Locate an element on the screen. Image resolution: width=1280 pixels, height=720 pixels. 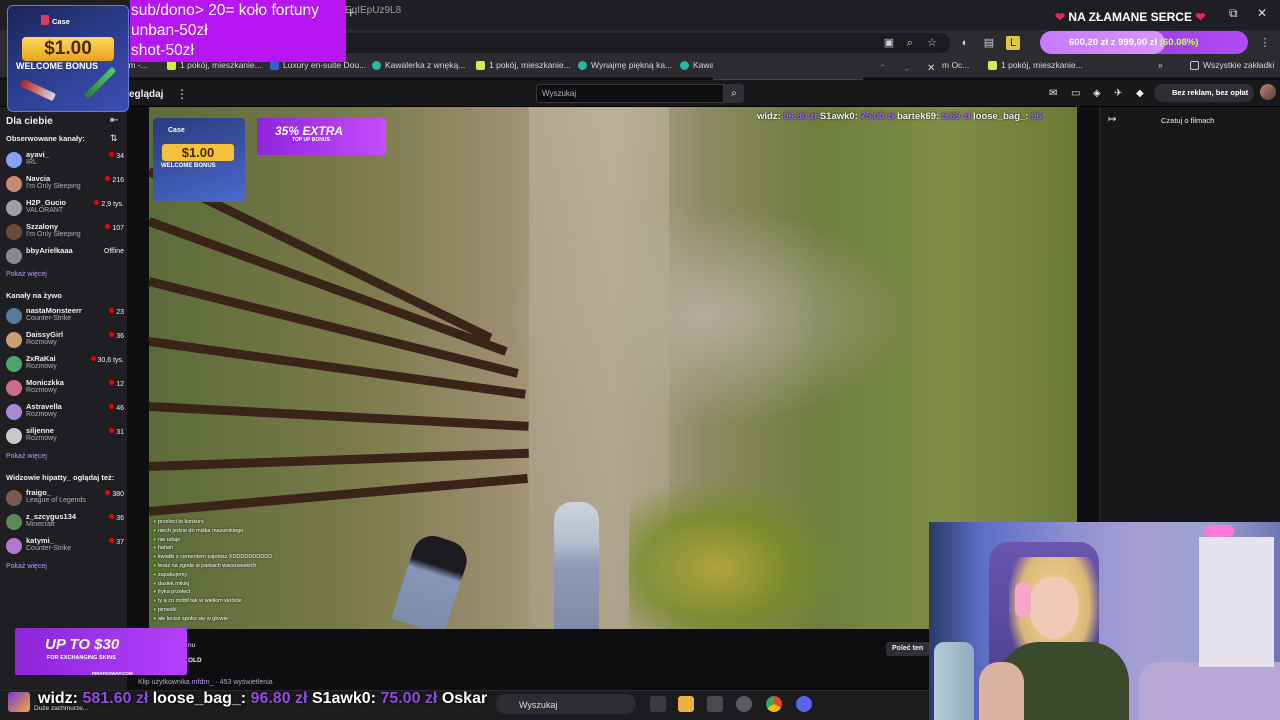
skins-ad-subtitle: FOR EXCHANGING SKINS is located at coordinates (81, 658).